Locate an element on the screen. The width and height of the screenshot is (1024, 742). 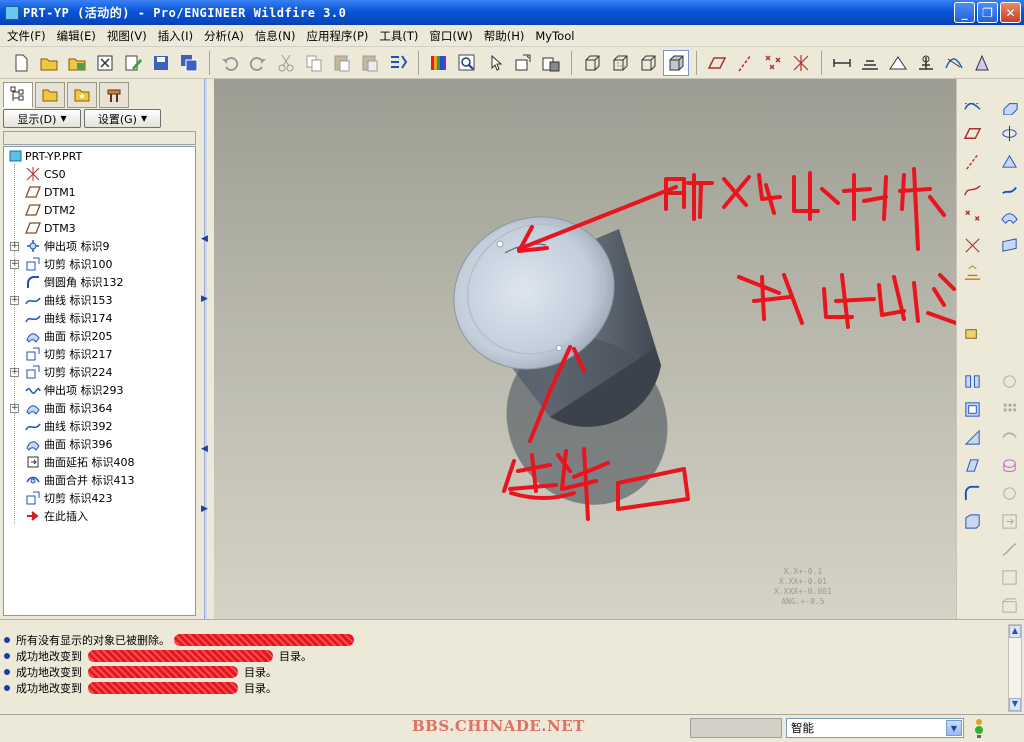
tree-item: 曲面延拓 标识408 is located at coordinates (99, 462).